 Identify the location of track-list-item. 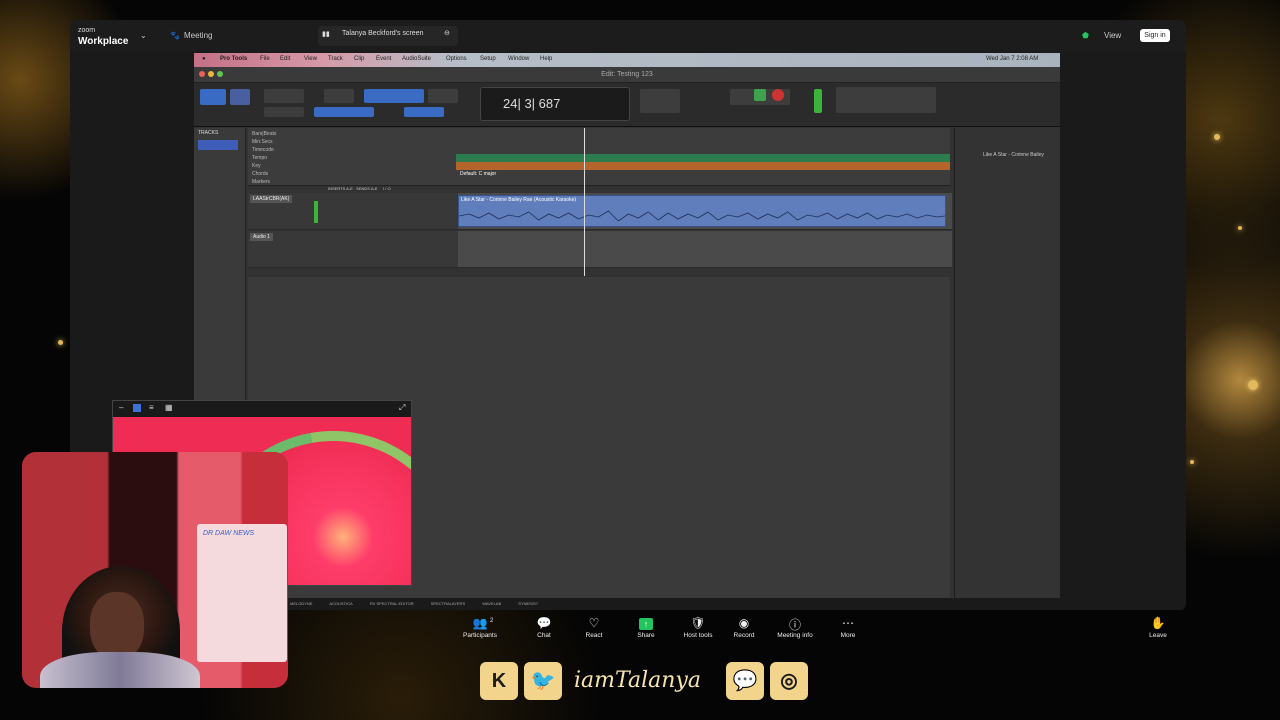
(218, 145).